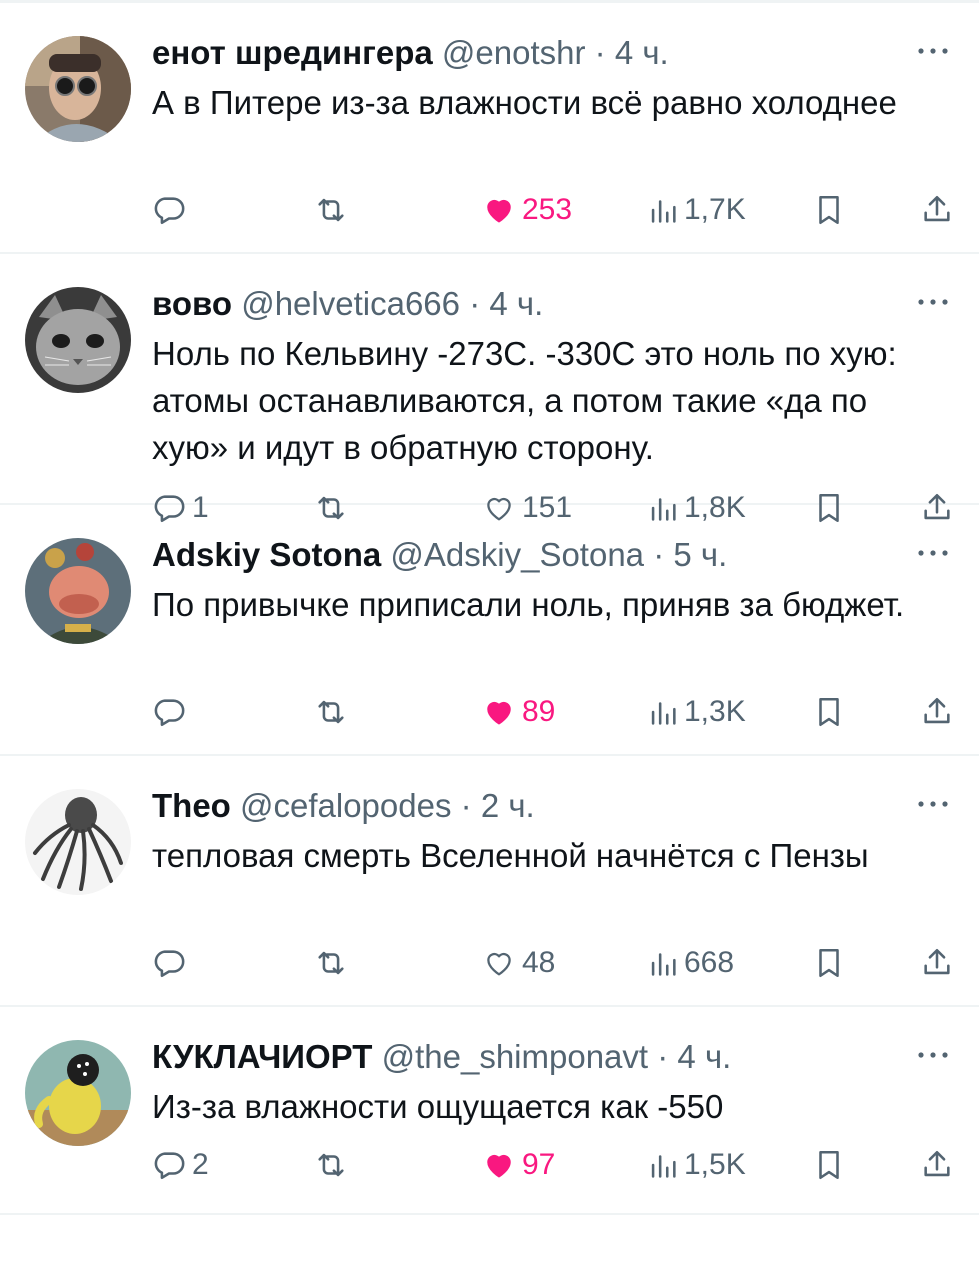 The image size is (979, 1280). I want to click on like-count: 48, so click(539, 962).